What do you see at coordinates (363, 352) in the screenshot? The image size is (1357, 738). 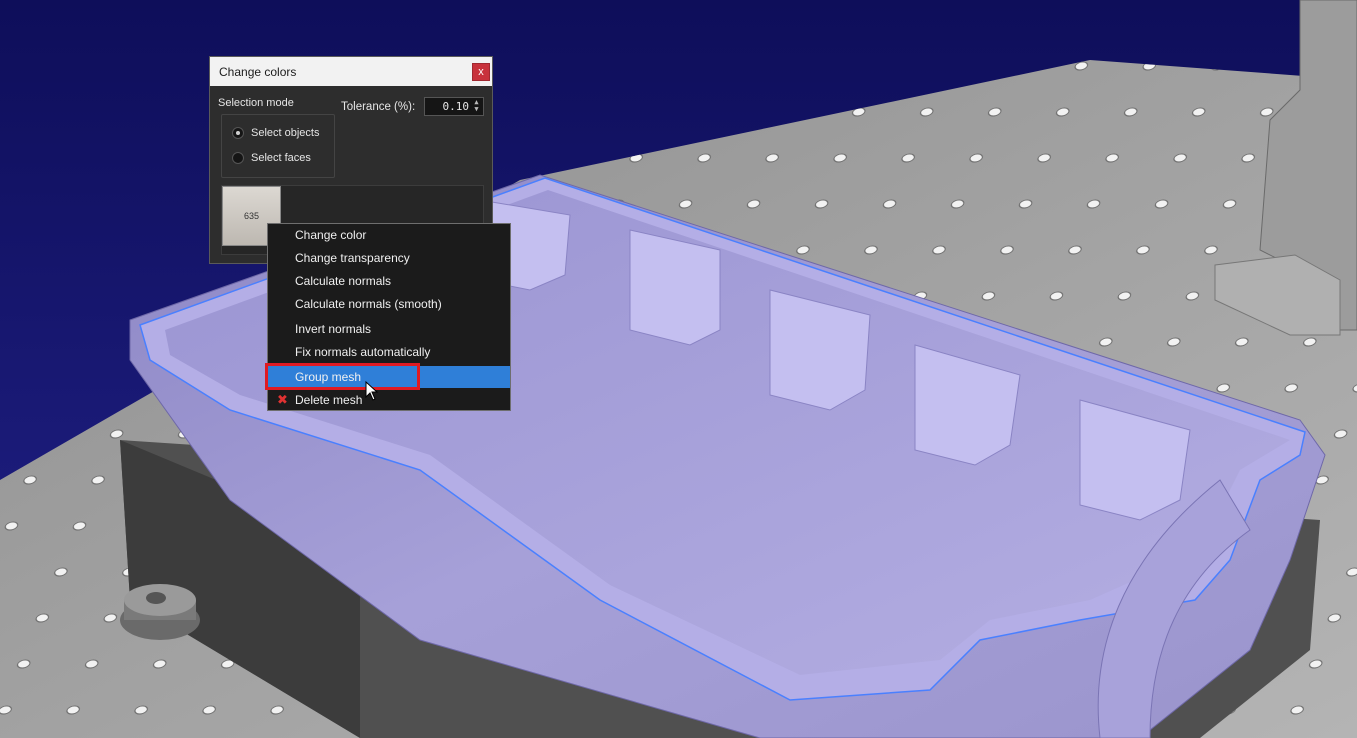 I see `menu-item-label: Fix normals automatically` at bounding box center [363, 352].